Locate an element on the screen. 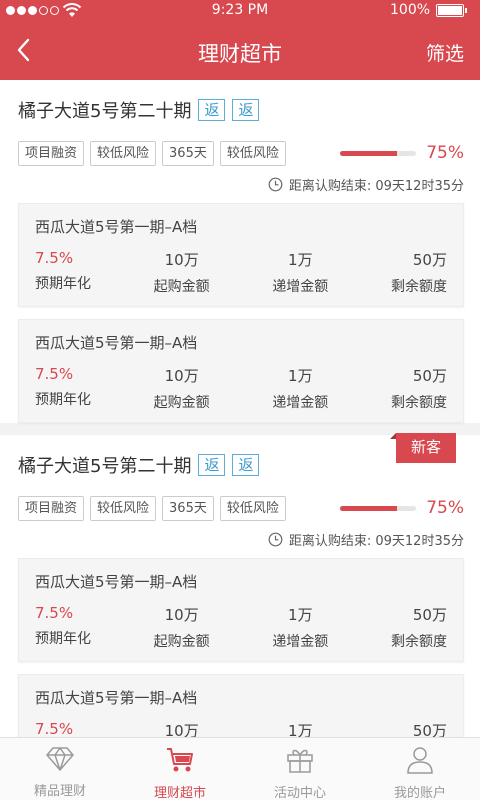  tab-label: 我的账户 is located at coordinates (419, 793).